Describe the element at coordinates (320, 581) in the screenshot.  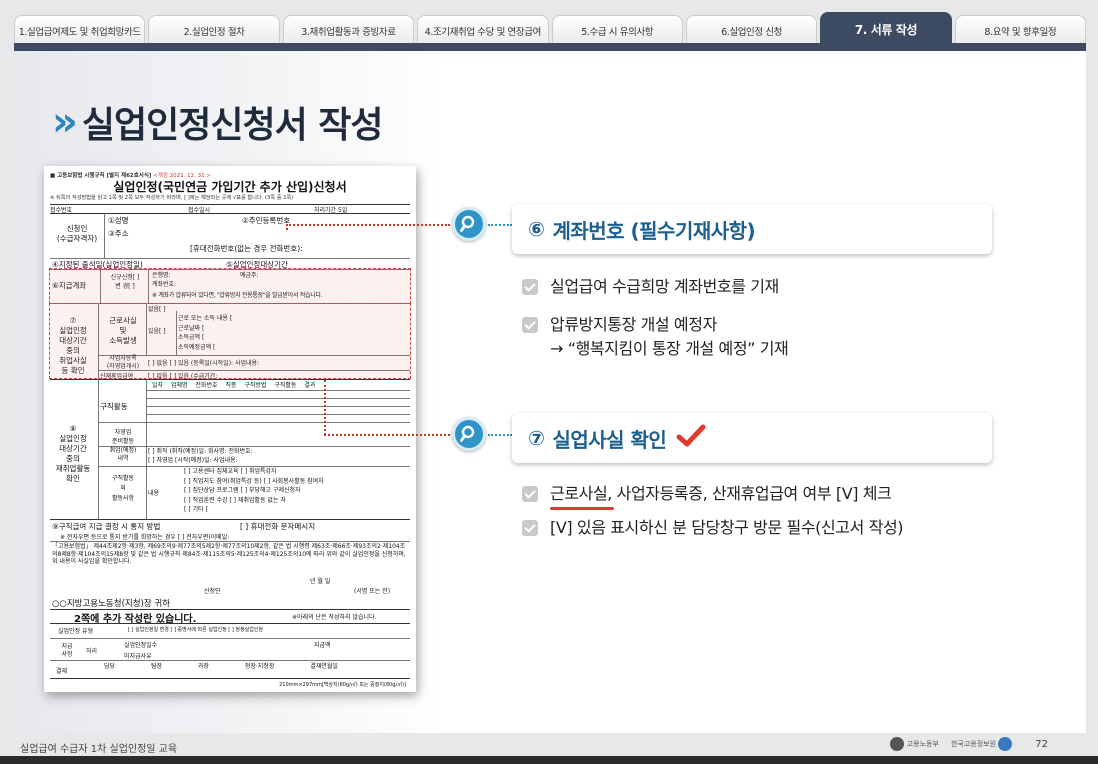
I see `date-line: 년 월 일` at that location.